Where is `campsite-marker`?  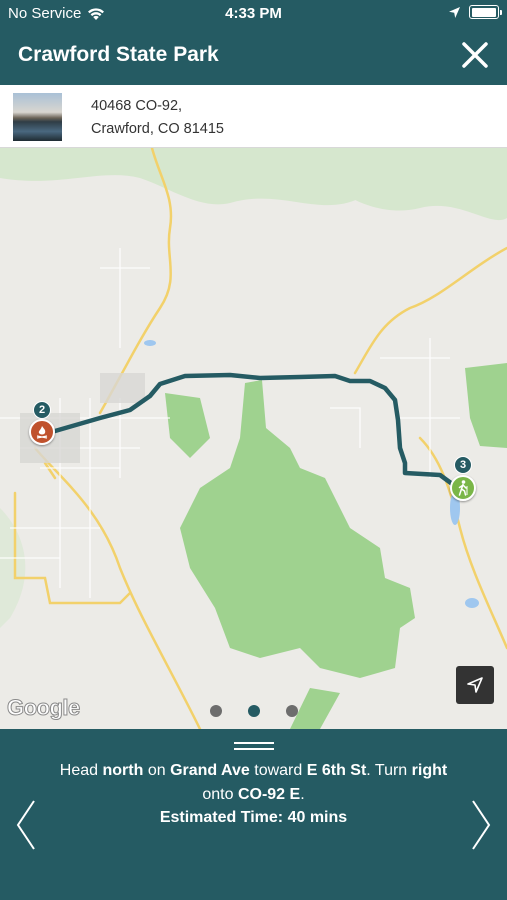 campsite-marker is located at coordinates (42, 432).